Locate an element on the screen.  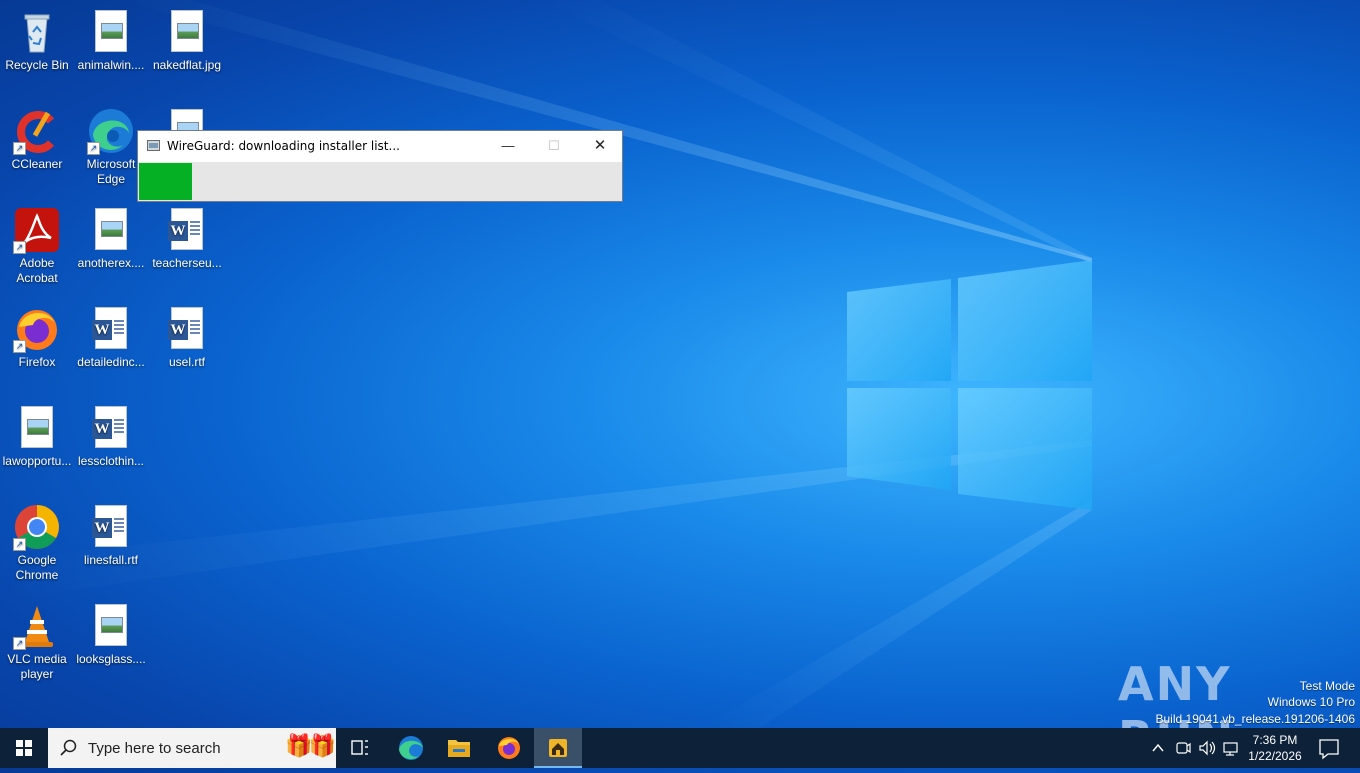
desktop-icon-label: linesfall.rtf is located at coordinates (111, 560).